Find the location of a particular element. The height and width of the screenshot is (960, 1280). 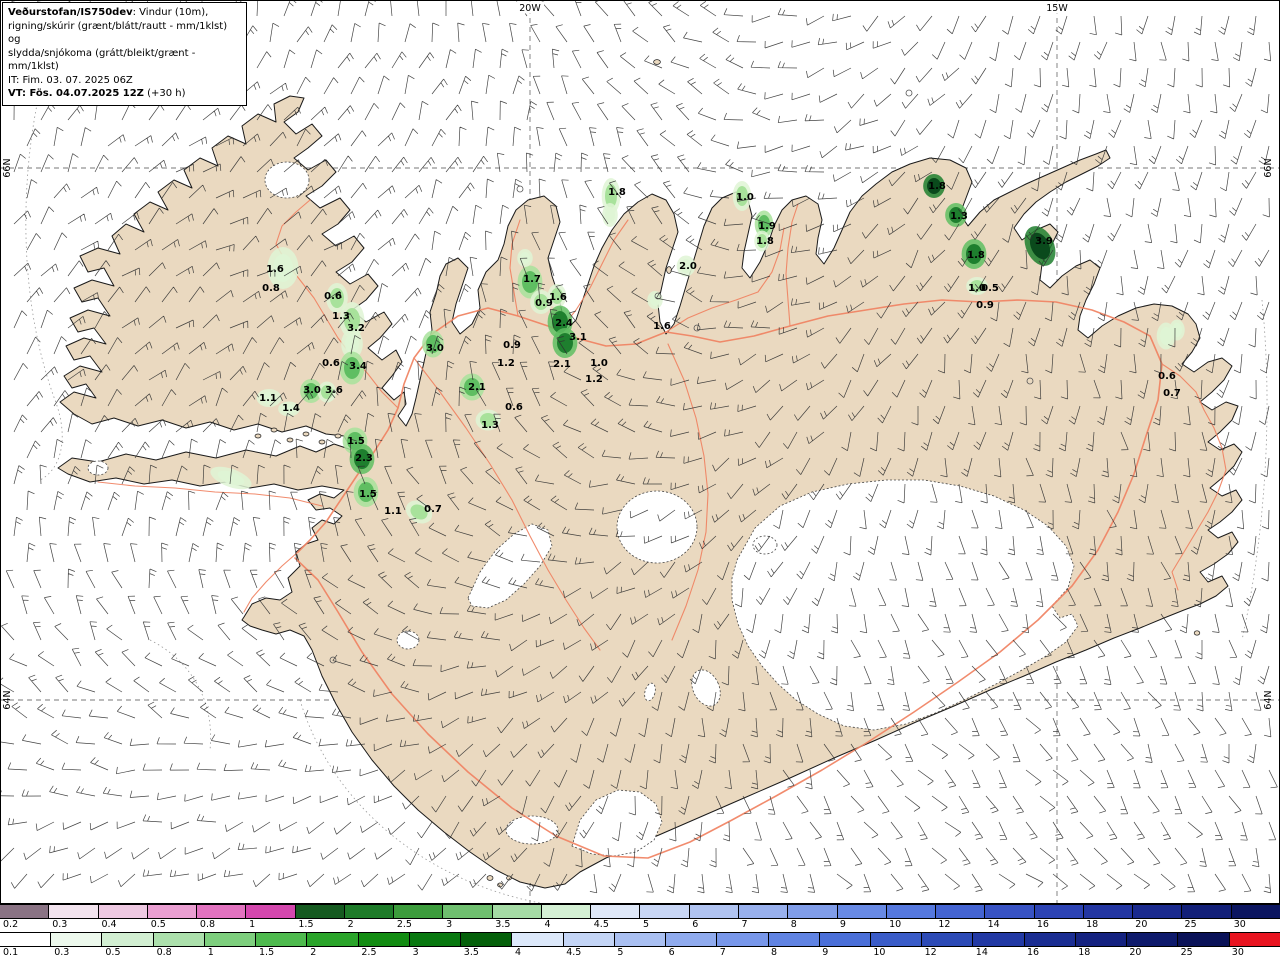

colorbar-tick-label: 9 is located at coordinates (825, 952).